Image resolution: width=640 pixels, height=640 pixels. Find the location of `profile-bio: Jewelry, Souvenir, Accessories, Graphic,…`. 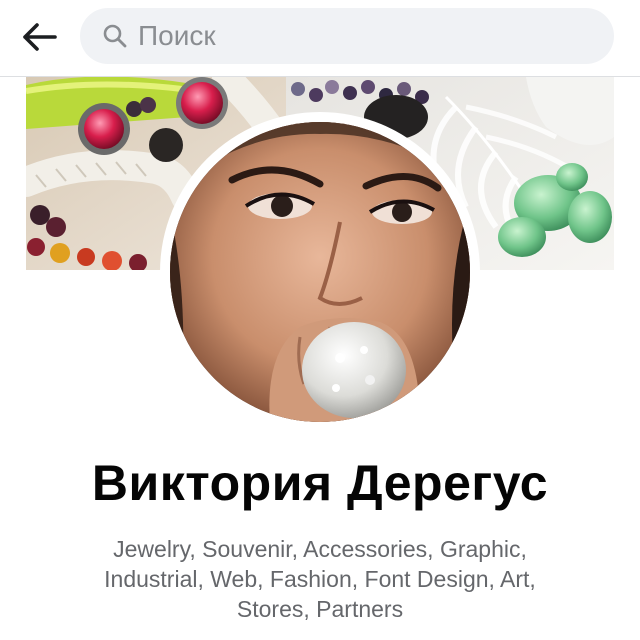

profile-bio: Jewelry, Souvenir, Accessories, Graphic,… is located at coordinates (320, 579).